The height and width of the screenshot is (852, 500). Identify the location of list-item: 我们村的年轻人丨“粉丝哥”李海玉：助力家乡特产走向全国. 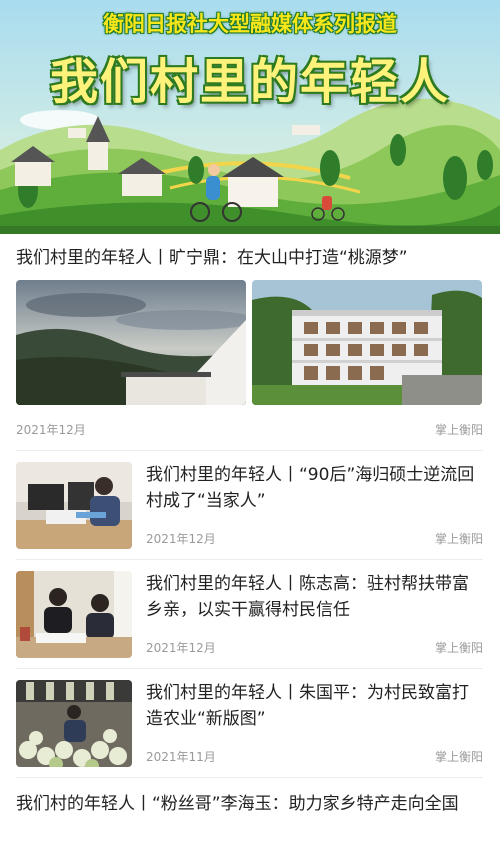
(249, 797).